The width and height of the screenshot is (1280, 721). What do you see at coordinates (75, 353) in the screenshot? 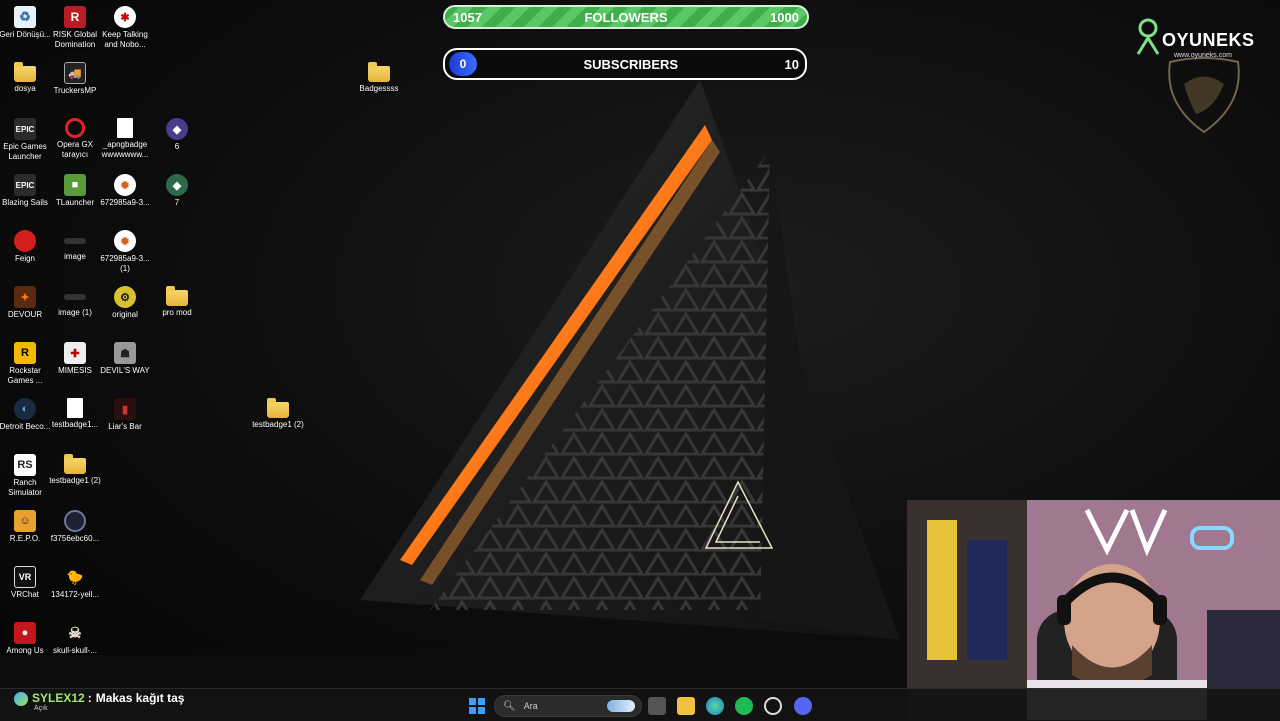
I see `mimesis-icon: ✚` at bounding box center [75, 353].